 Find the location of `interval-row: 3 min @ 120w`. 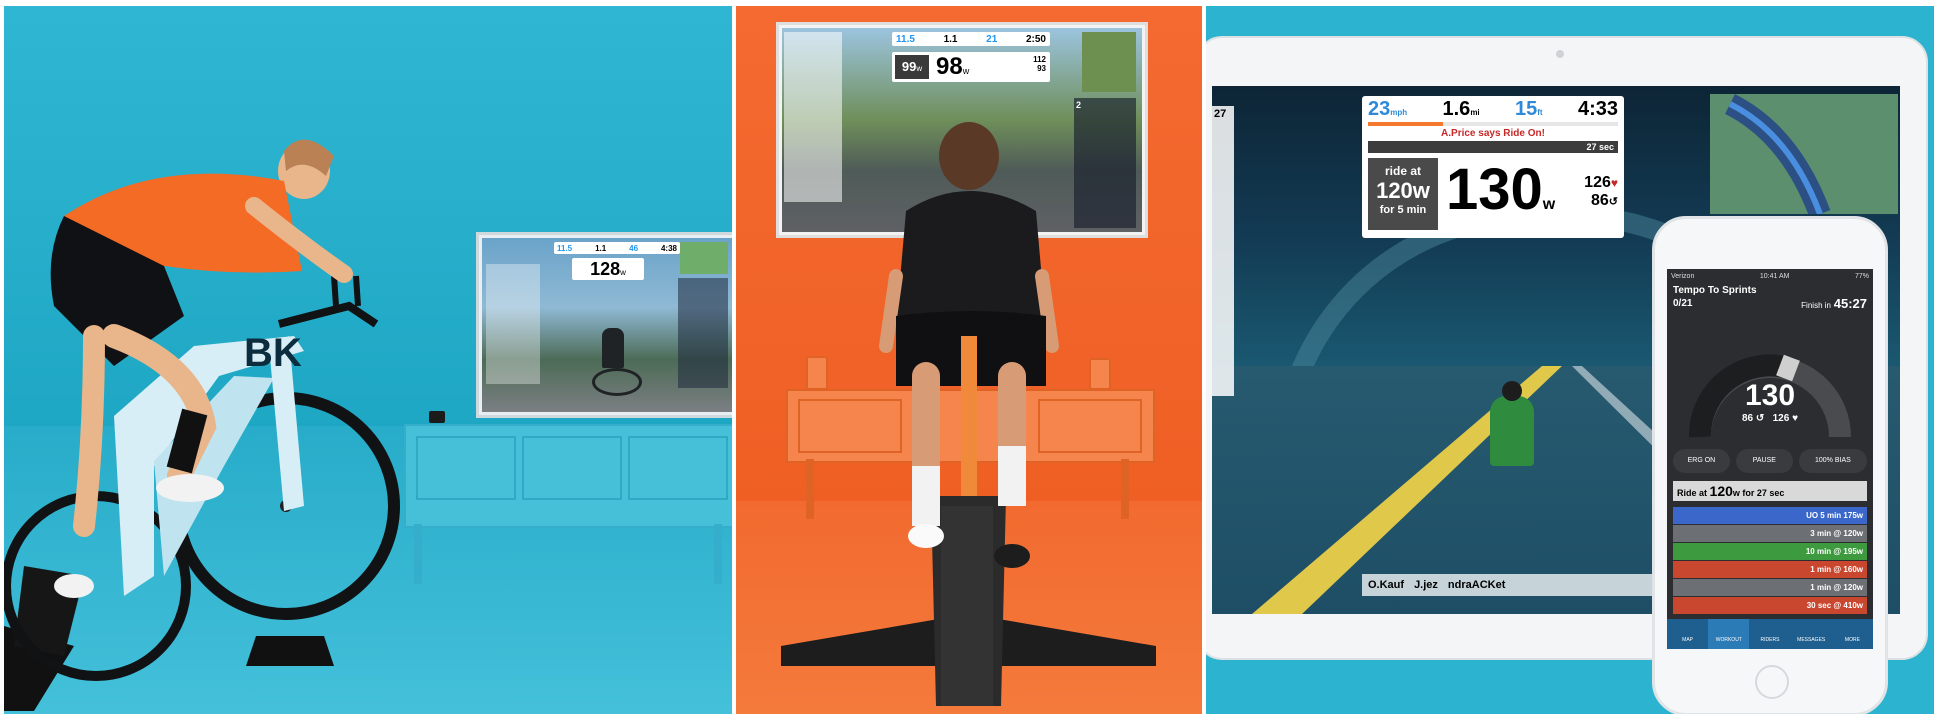

interval-row: 3 min @ 120w is located at coordinates (1770, 533).